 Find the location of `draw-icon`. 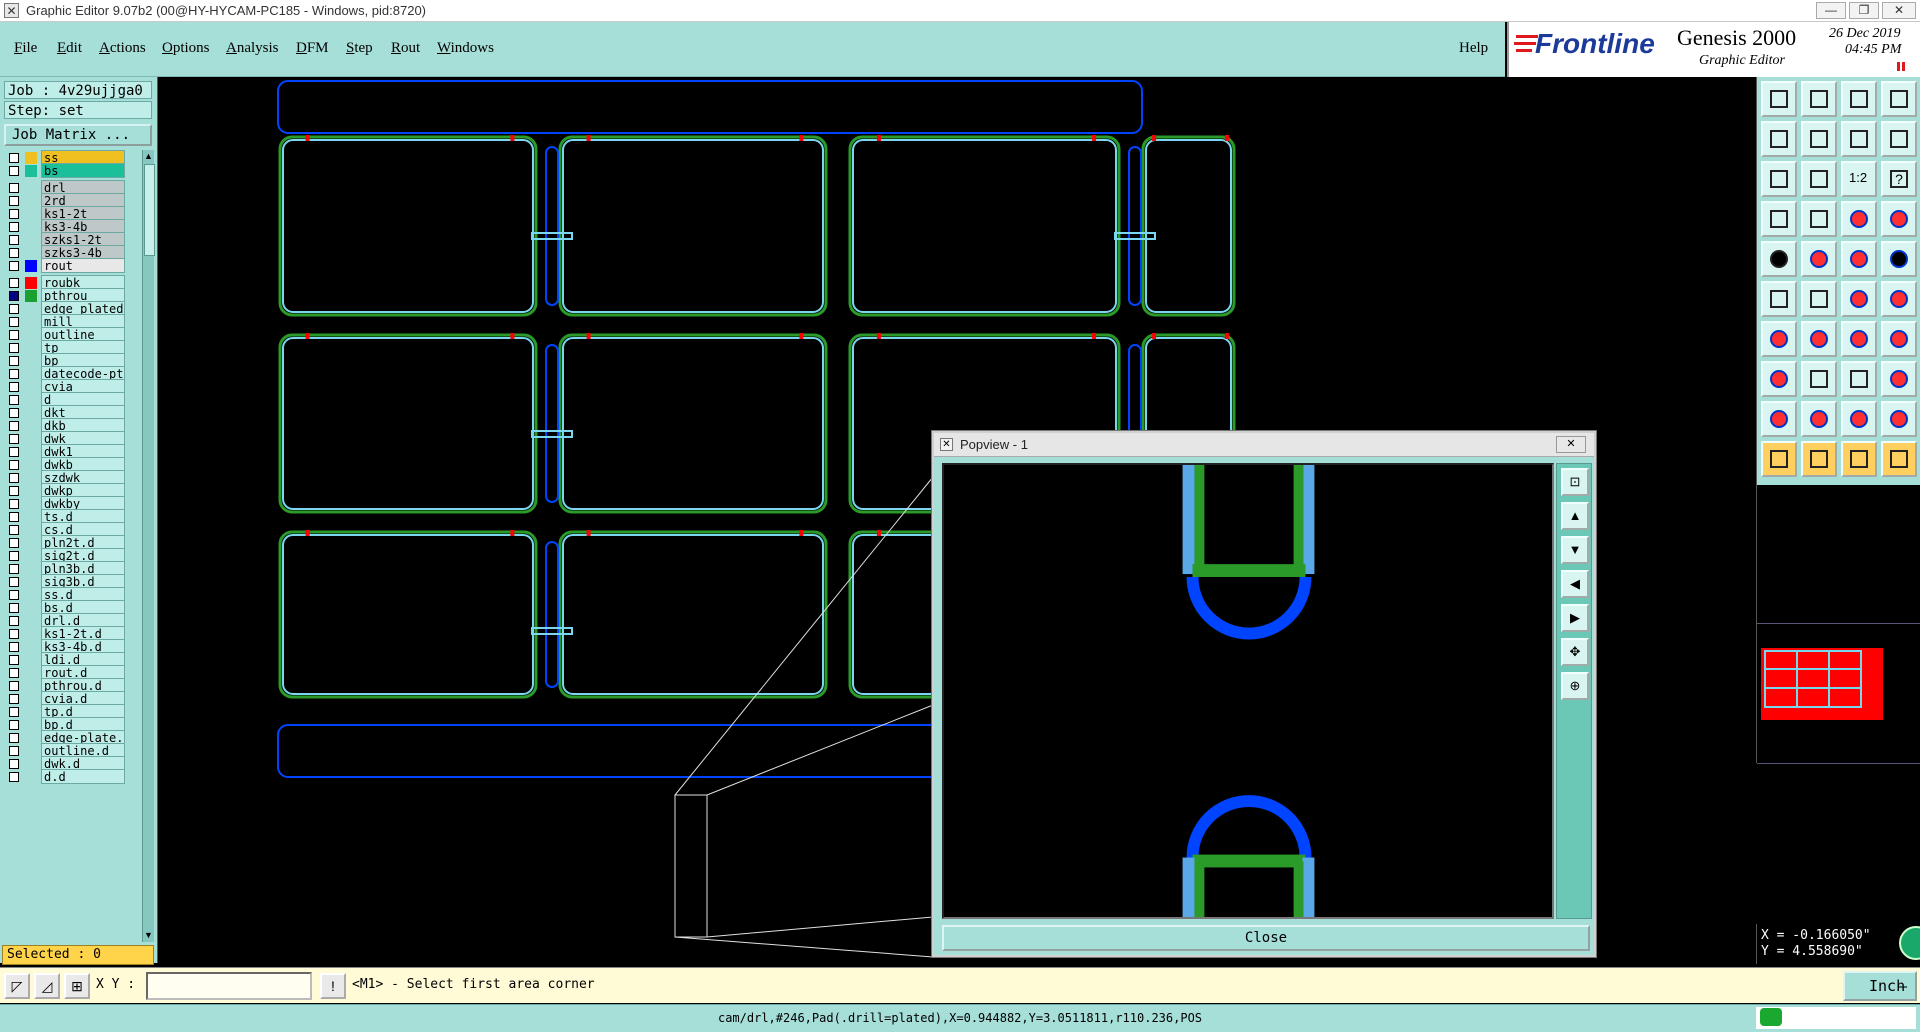

draw-icon is located at coordinates (1779, 339).